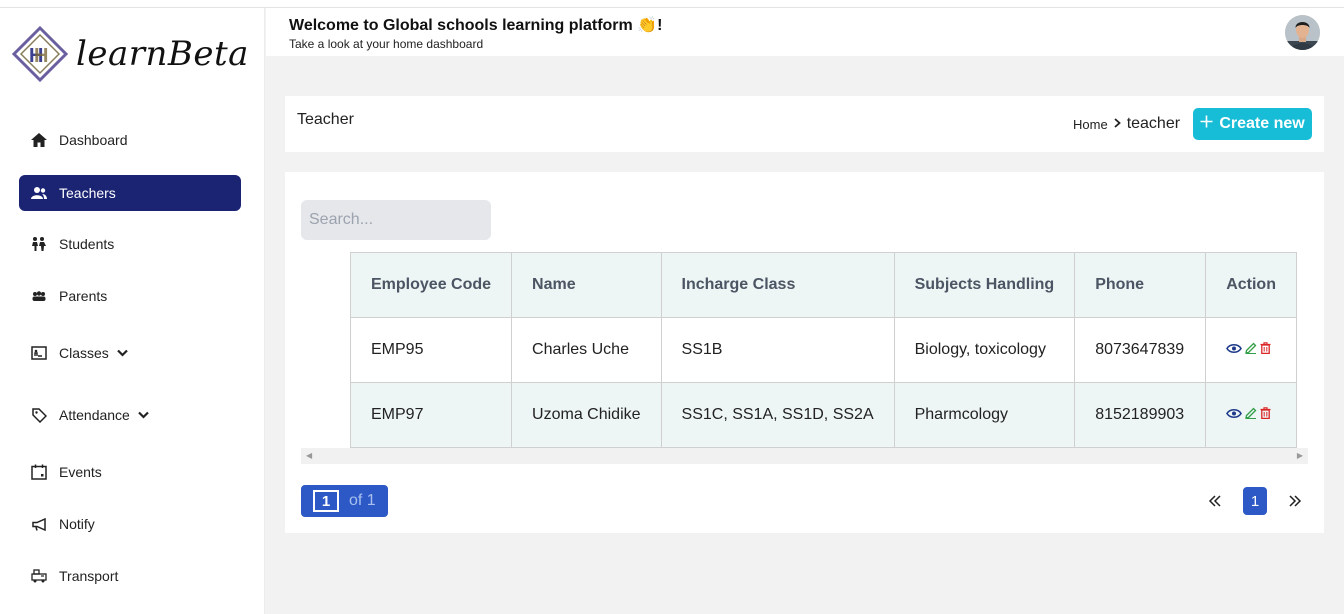  I want to click on sidebar-item-transport: Transport, so click(130, 576).